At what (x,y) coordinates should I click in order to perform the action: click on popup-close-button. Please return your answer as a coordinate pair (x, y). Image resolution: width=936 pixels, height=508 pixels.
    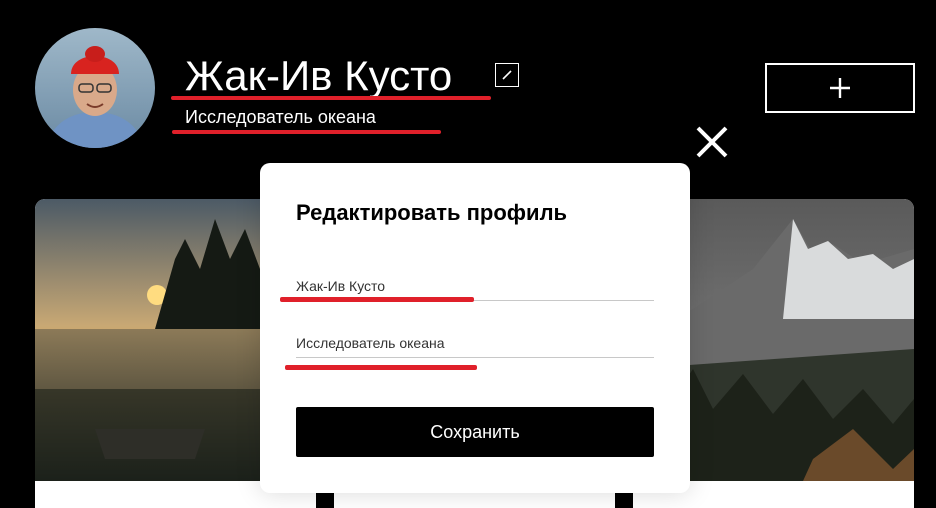
    Looking at the image, I should click on (712, 142).